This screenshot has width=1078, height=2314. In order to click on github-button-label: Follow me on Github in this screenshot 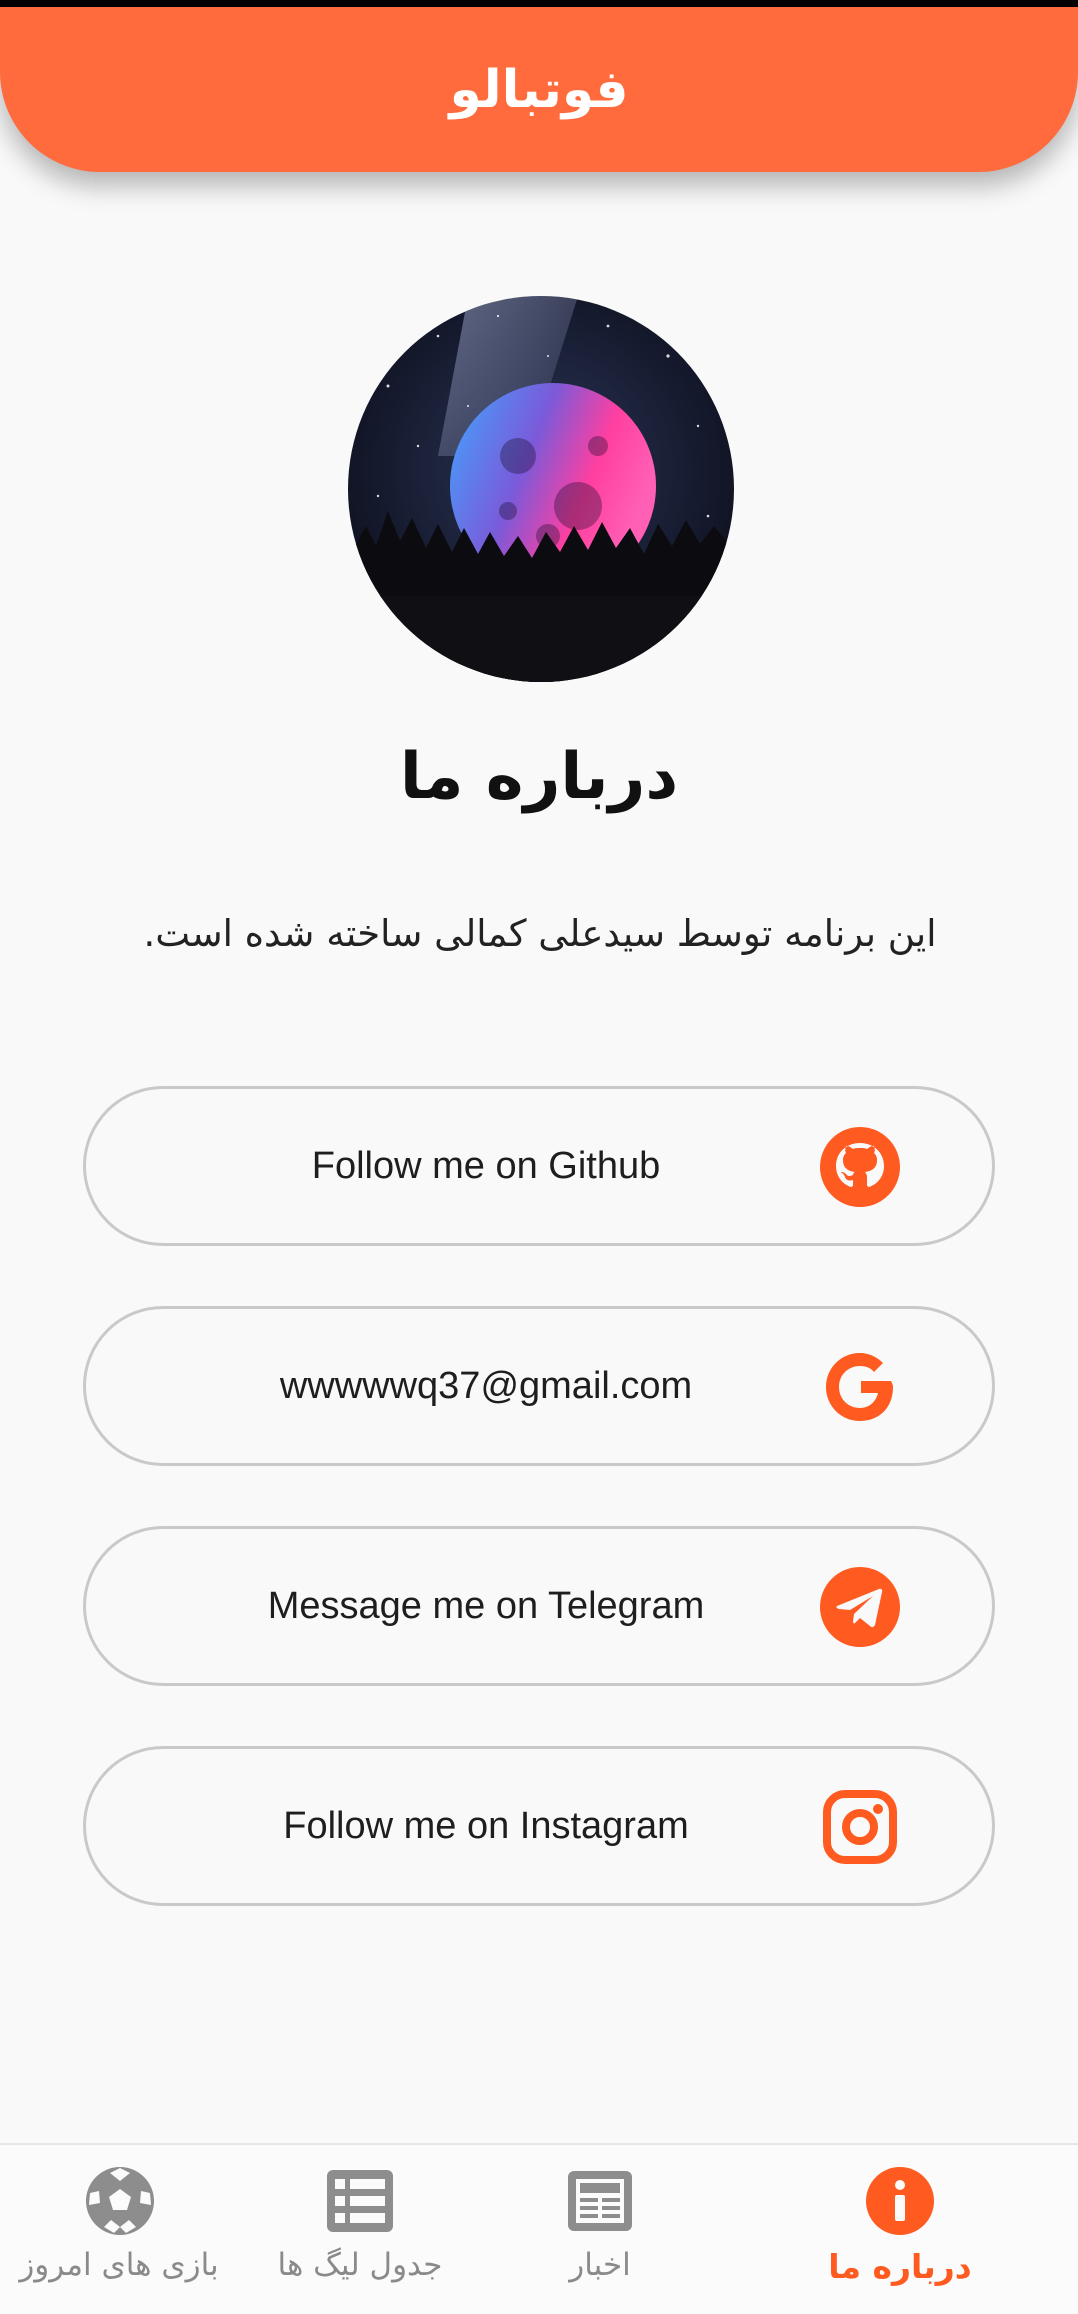, I will do `click(486, 1165)`.